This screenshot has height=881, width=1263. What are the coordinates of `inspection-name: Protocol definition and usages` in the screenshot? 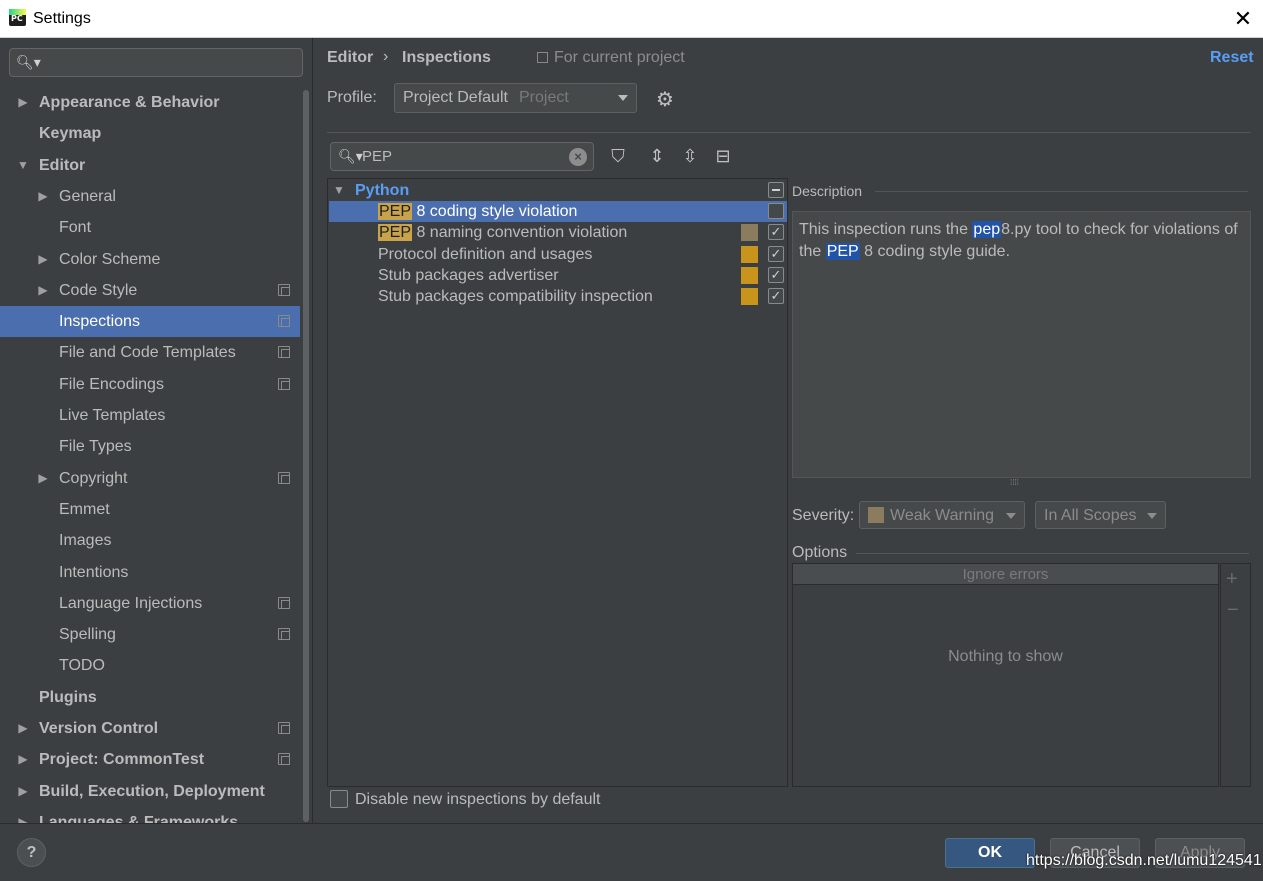 It's located at (485, 254).